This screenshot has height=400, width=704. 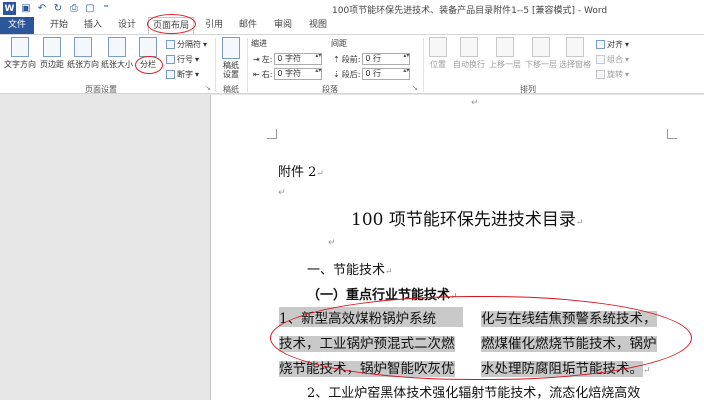 I want to click on spacing-after-input: 0 行, so click(x=386, y=74).